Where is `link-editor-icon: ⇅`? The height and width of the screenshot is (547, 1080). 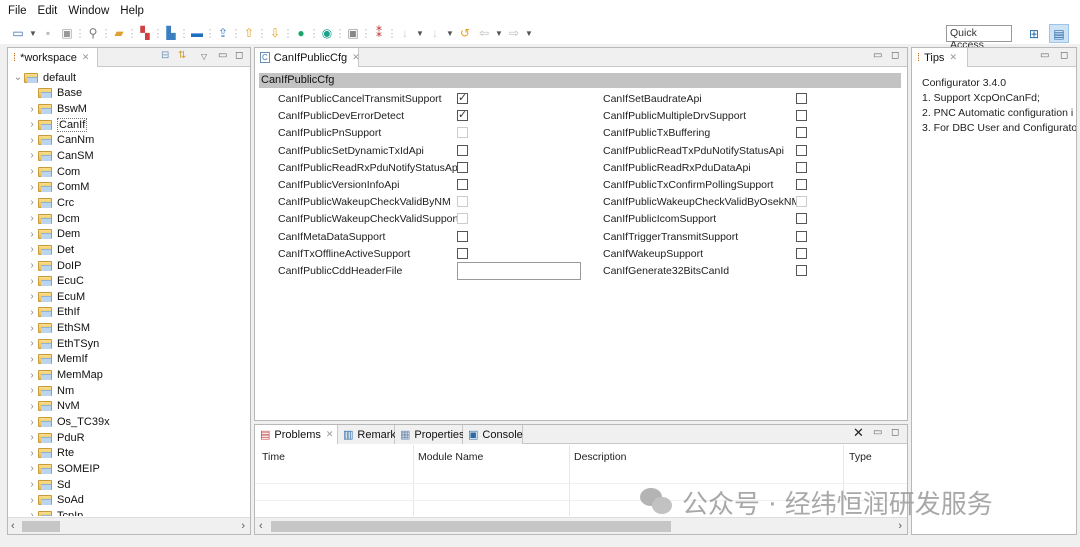 link-editor-icon: ⇅ is located at coordinates (182, 55).